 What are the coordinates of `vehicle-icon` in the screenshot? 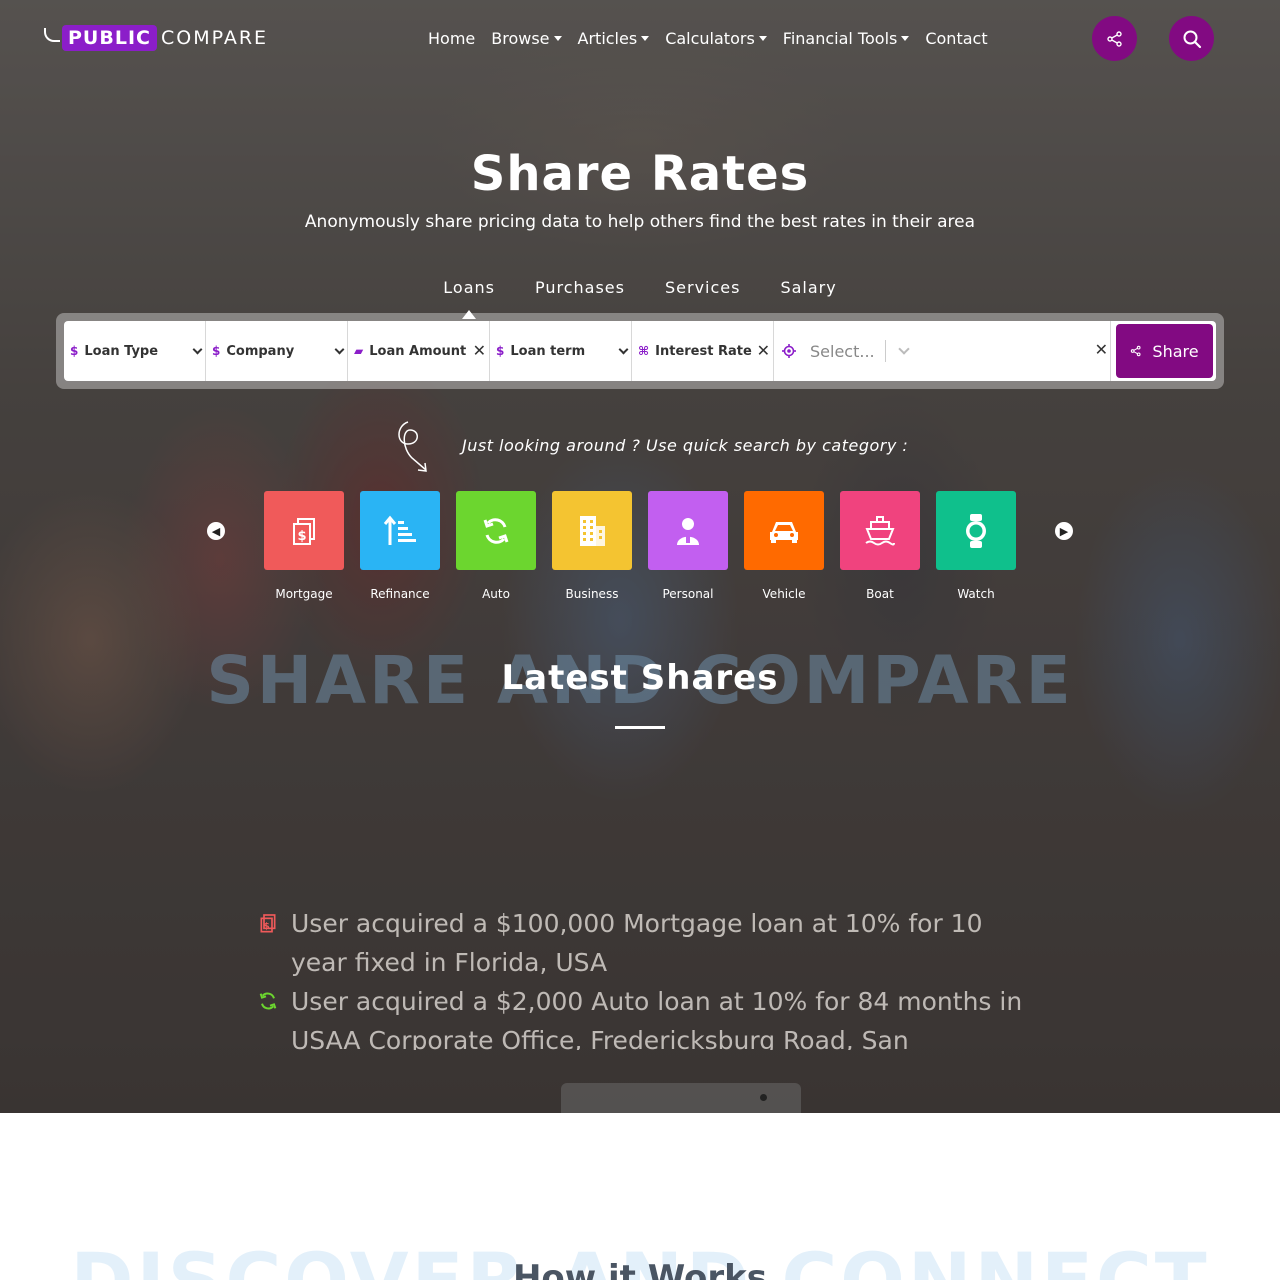 It's located at (784, 532).